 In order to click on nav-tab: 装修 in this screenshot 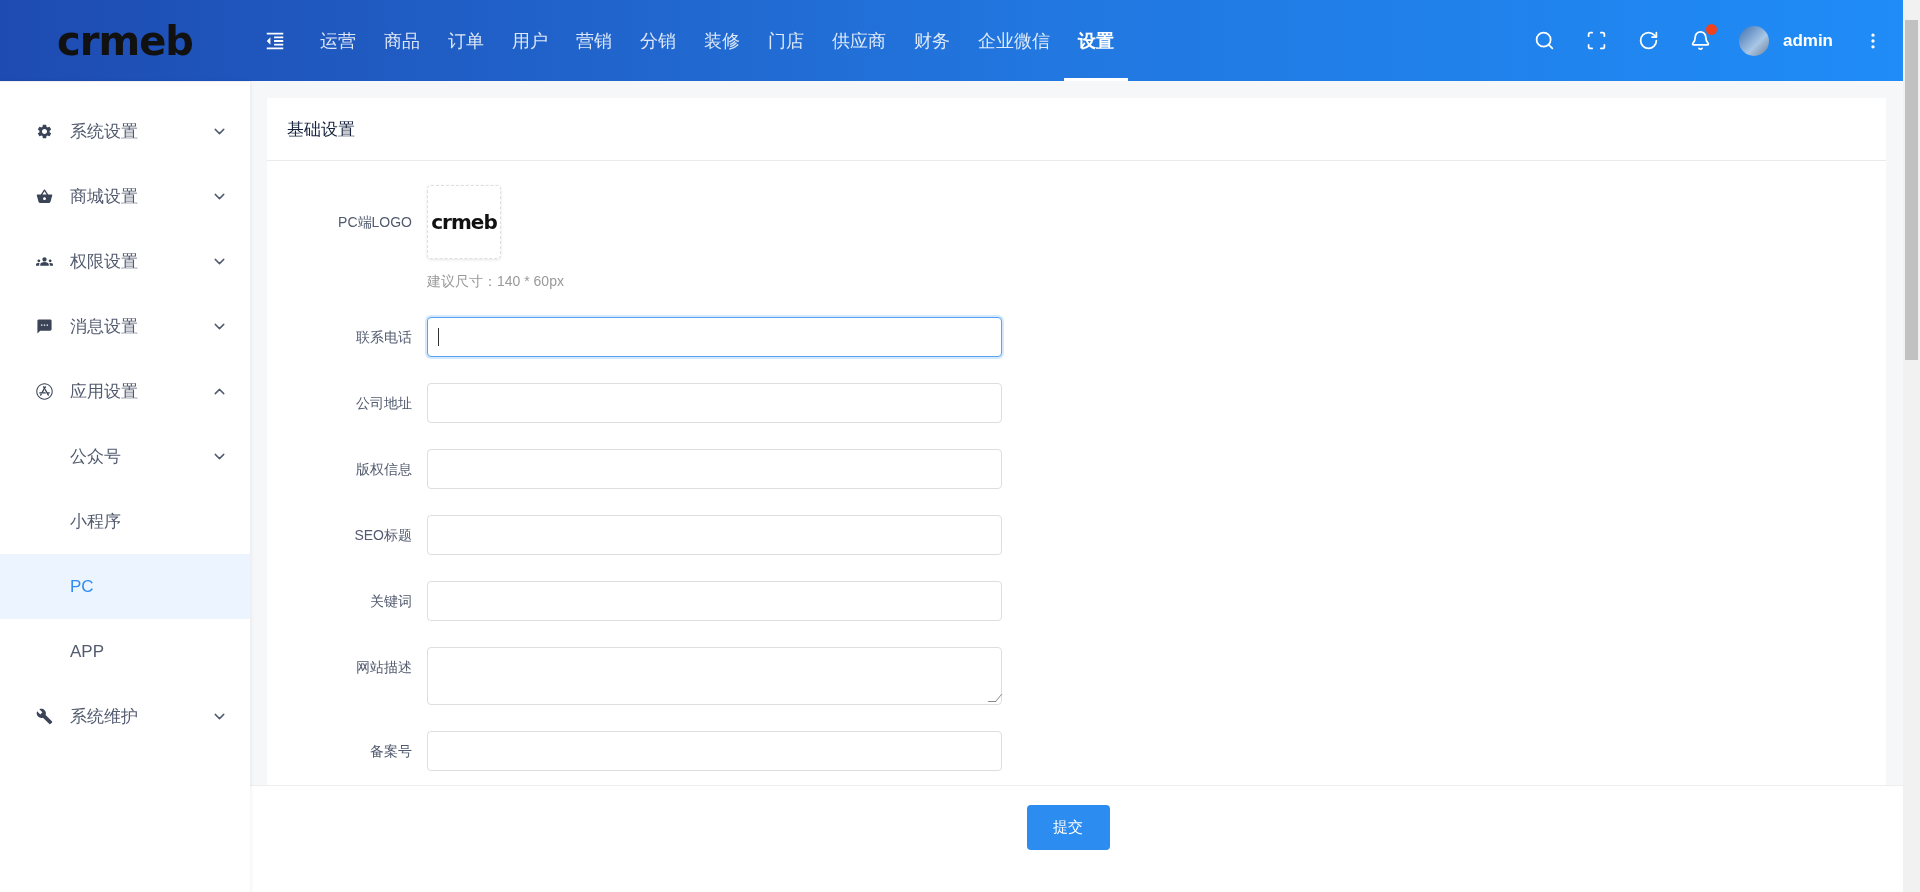, I will do `click(722, 40)`.